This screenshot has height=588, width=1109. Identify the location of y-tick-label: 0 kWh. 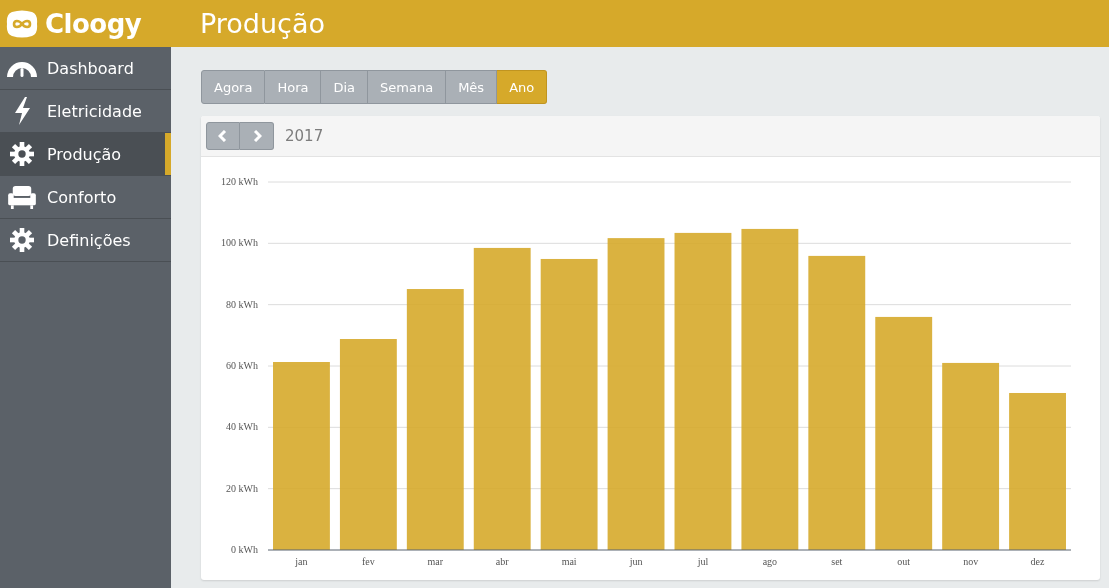
(244, 549).